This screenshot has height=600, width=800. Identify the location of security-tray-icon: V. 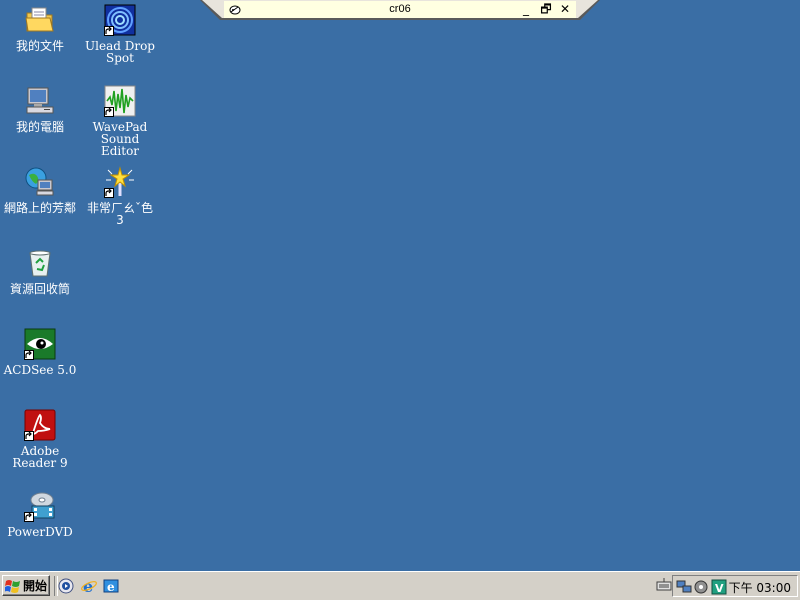
(719, 587).